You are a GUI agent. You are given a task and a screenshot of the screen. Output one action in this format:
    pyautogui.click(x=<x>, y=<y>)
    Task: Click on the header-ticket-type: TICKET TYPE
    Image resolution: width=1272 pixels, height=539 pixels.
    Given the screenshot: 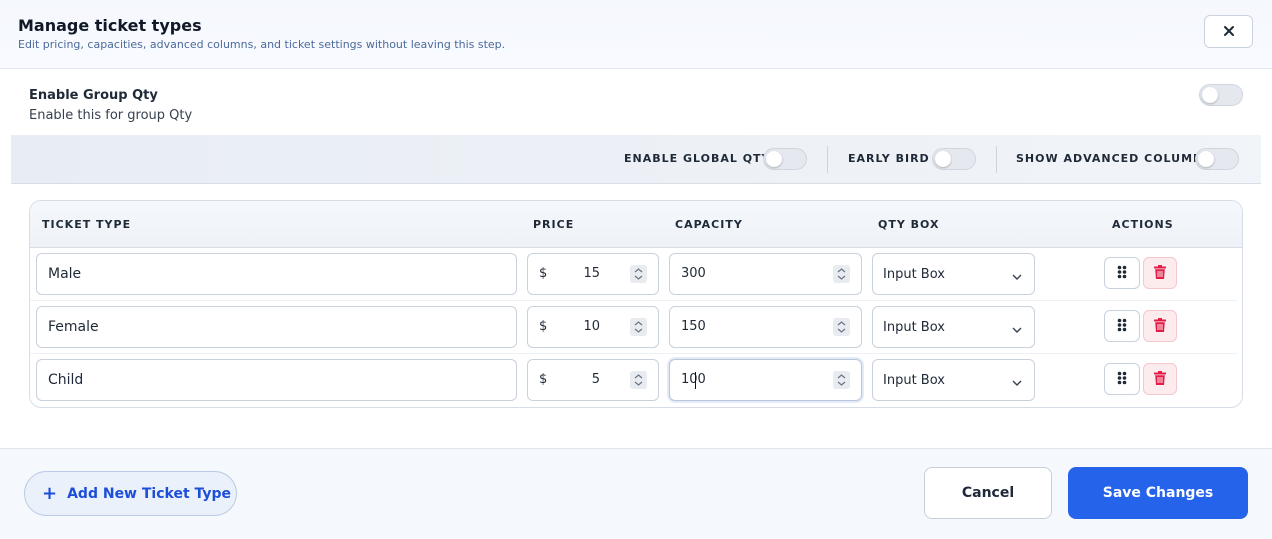 What is the action you would take?
    pyautogui.click(x=87, y=224)
    